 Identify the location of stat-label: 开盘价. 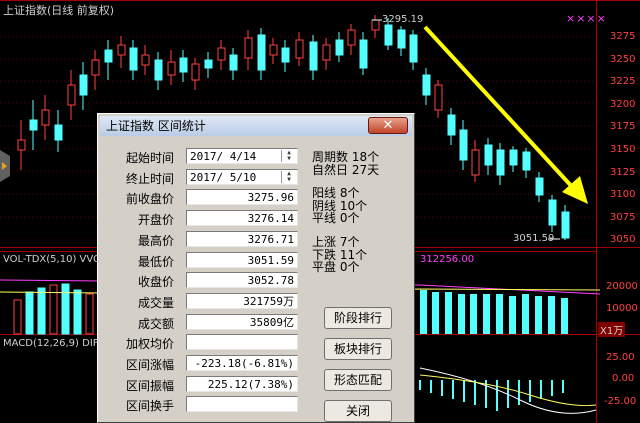
(155, 220).